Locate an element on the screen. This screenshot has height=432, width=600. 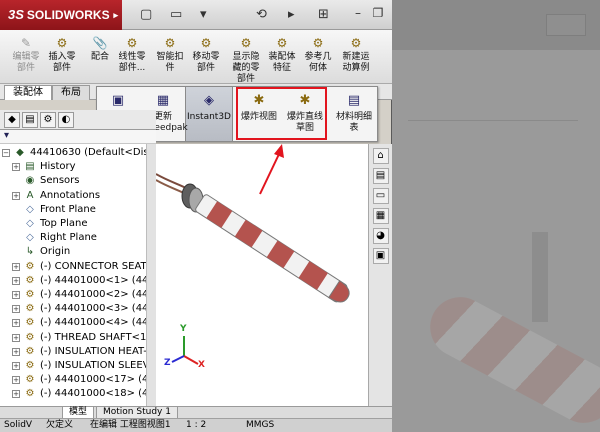
tree-node: + ⚙ (-) 44401000<1> (440 is located at coordinates (75, 281).